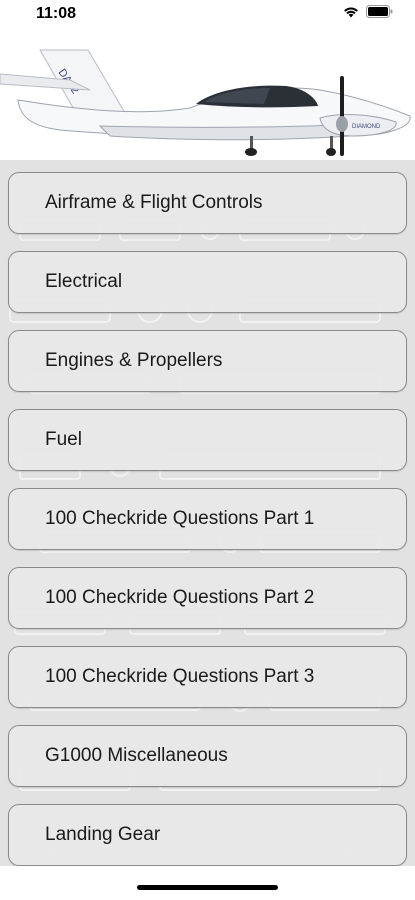 The height and width of the screenshot is (900, 415). I want to click on menu-button-checkride-part-2: 100 Checkride Questions Part 2, so click(207, 598).